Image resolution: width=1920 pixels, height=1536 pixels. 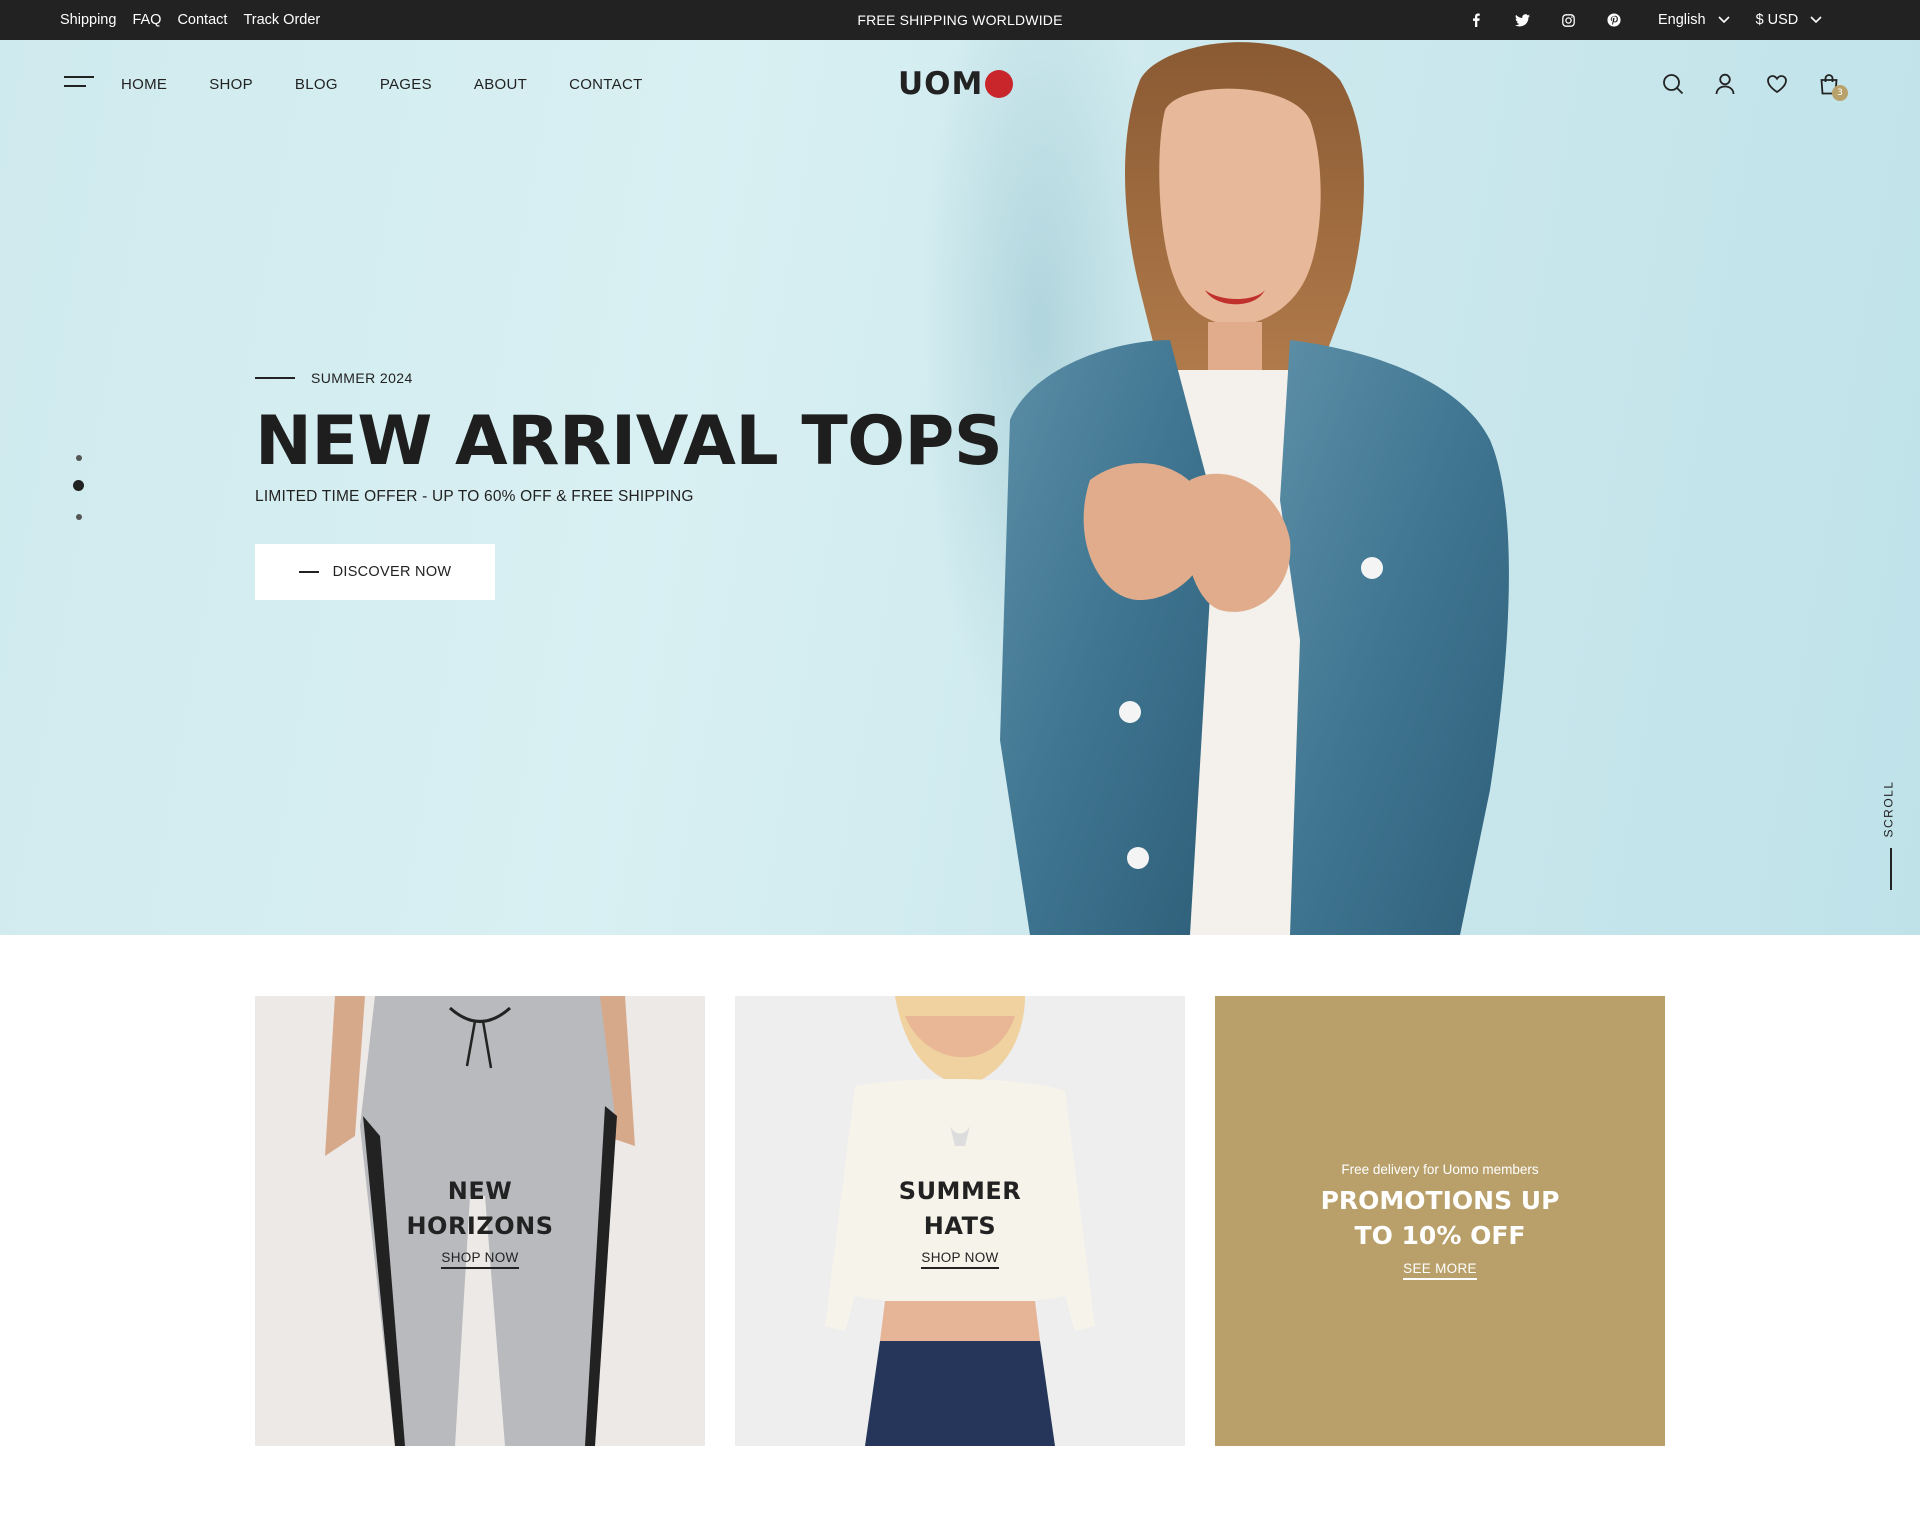 What do you see at coordinates (960, 1226) in the screenshot?
I see `tile-title-line2: HATS` at bounding box center [960, 1226].